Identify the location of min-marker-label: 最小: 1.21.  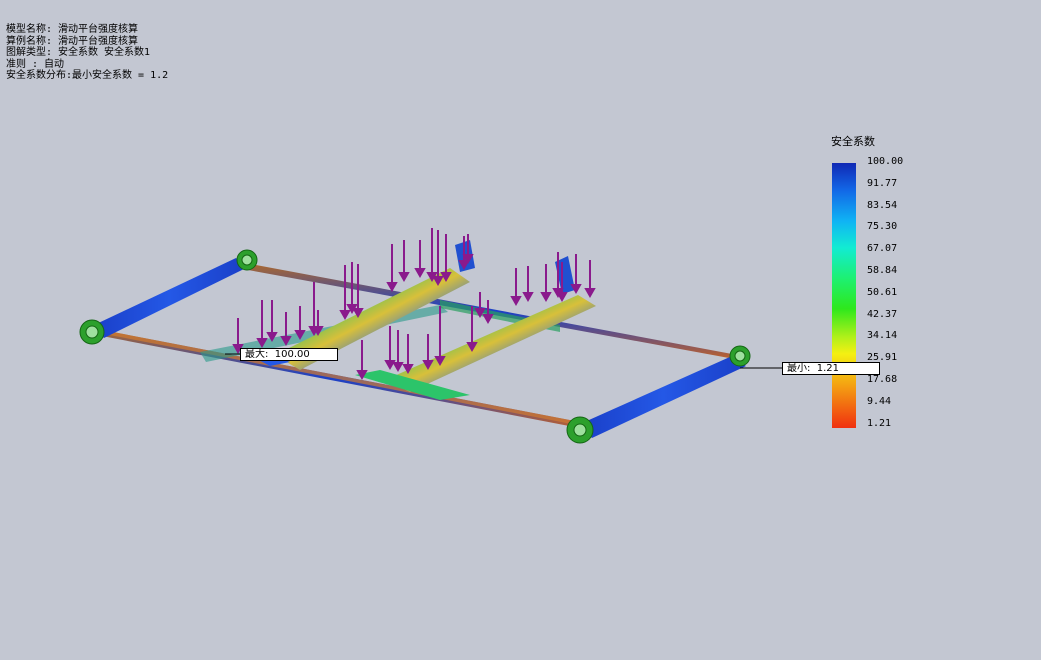
(831, 368).